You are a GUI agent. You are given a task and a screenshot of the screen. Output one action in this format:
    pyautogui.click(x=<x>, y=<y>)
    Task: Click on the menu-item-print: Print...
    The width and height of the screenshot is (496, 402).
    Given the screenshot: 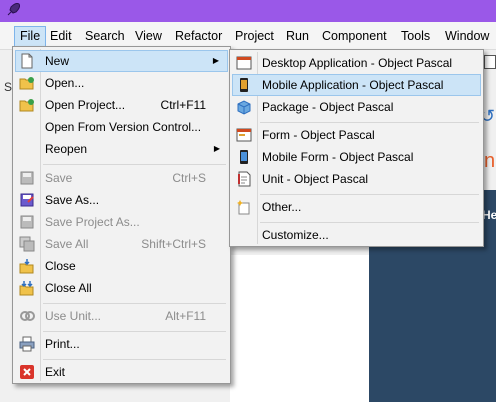 What is the action you would take?
    pyautogui.click(x=121, y=344)
    